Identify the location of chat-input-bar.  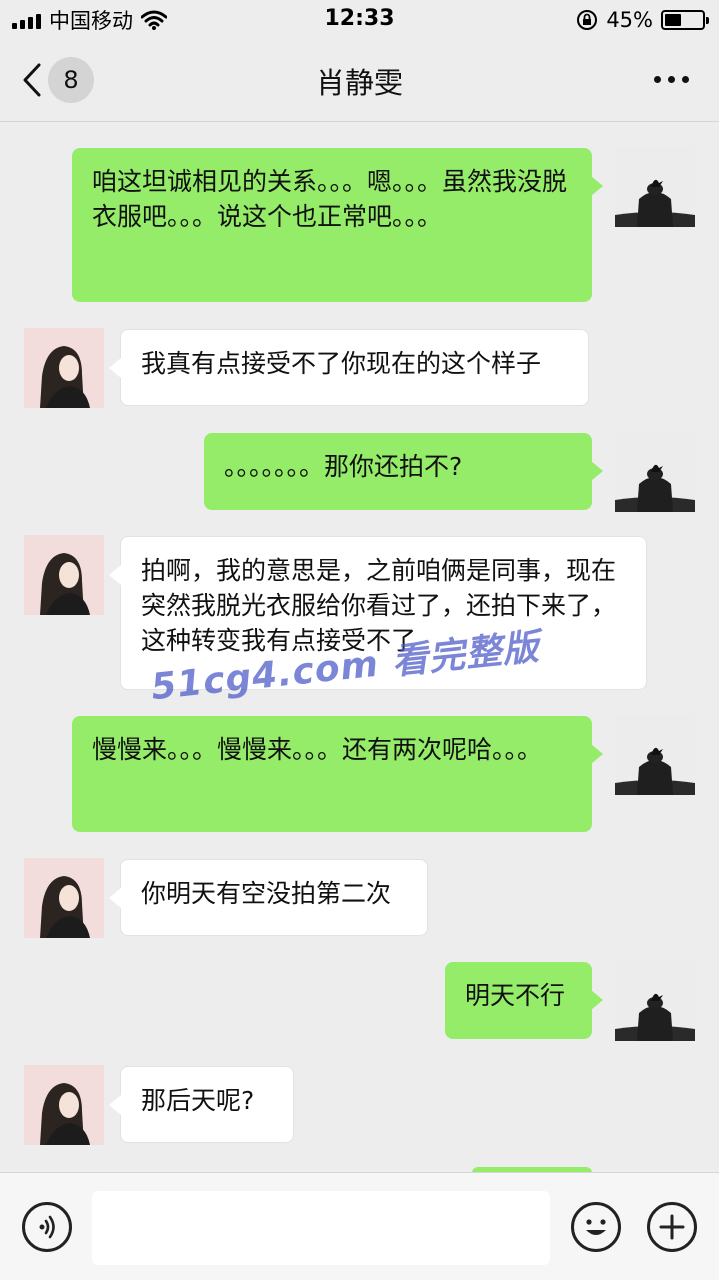
(359, 1226).